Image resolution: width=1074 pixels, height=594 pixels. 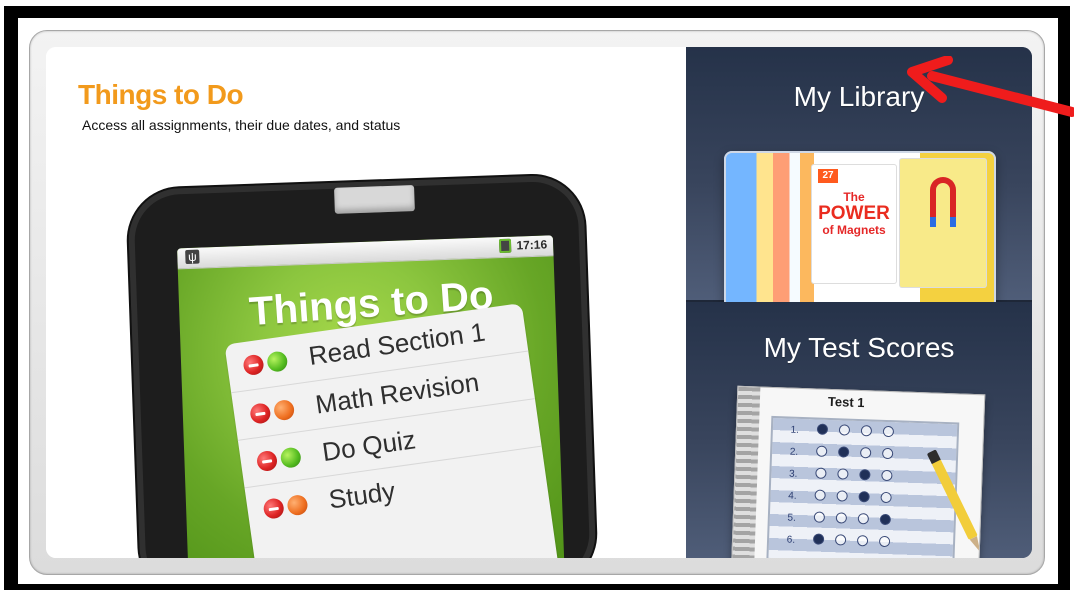 What do you see at coordinates (532, 245) in the screenshot?
I see `phone-time: 17:16` at bounding box center [532, 245].